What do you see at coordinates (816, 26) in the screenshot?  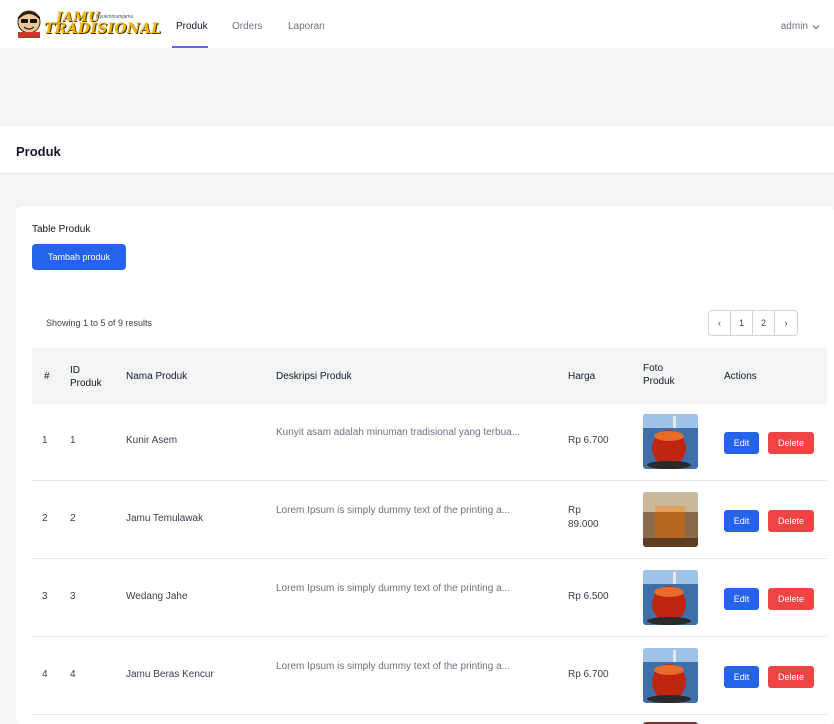 I see `chevron-down-icon` at bounding box center [816, 26].